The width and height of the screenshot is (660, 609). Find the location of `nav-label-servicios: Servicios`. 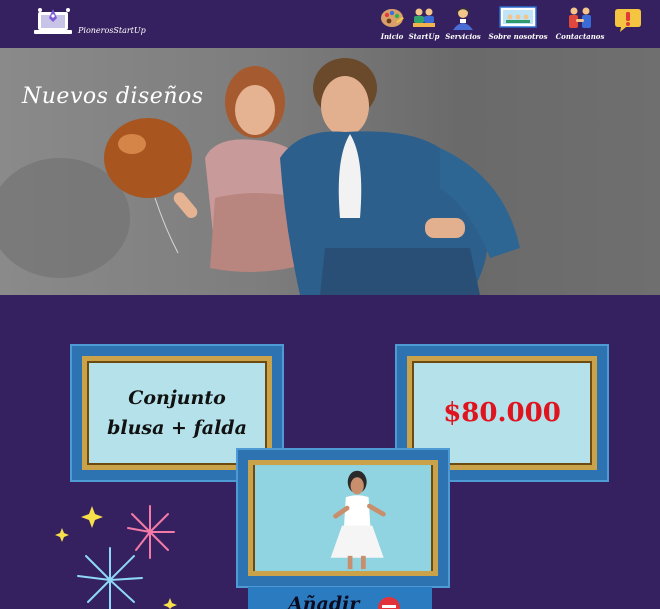

nav-label-servicios: Servicios is located at coordinates (463, 36).